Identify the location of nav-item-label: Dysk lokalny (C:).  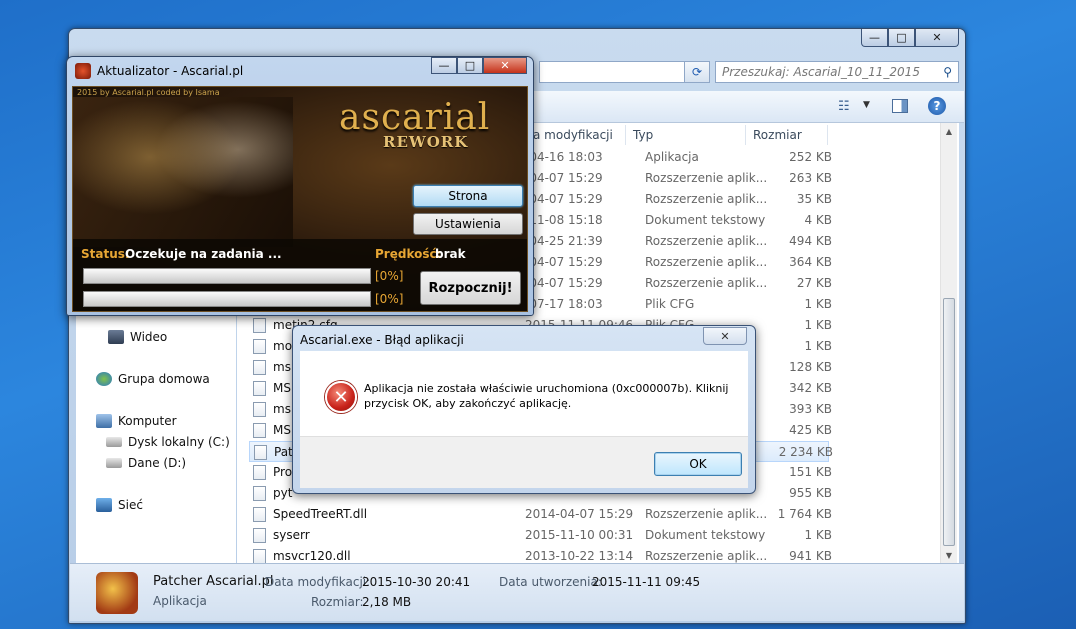
(179, 442).